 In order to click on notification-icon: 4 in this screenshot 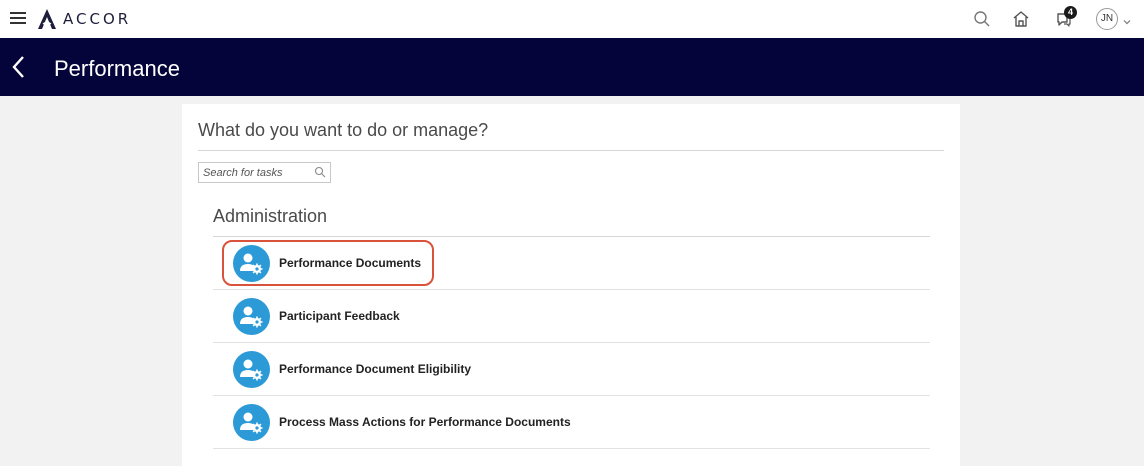, I will do `click(1065, 17)`.